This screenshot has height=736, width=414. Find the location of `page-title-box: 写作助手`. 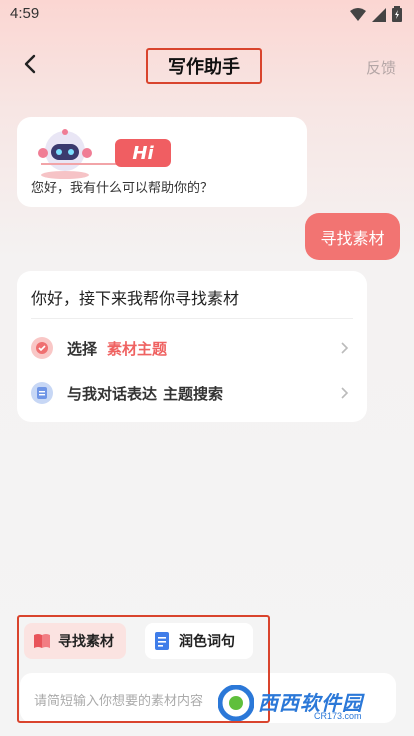

page-title-box: 写作助手 is located at coordinates (204, 66).